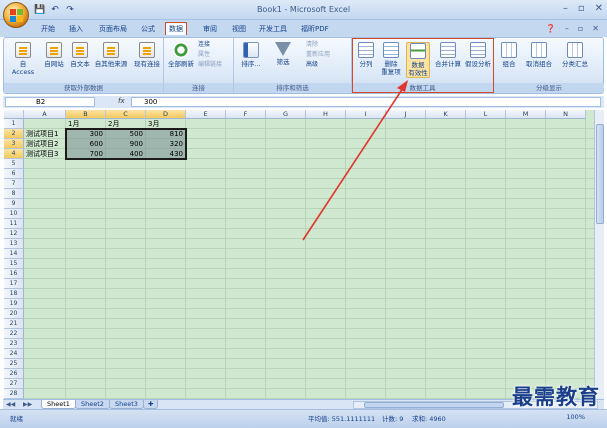 The image size is (607, 428). I want to click on column-header: M, so click(526, 114).